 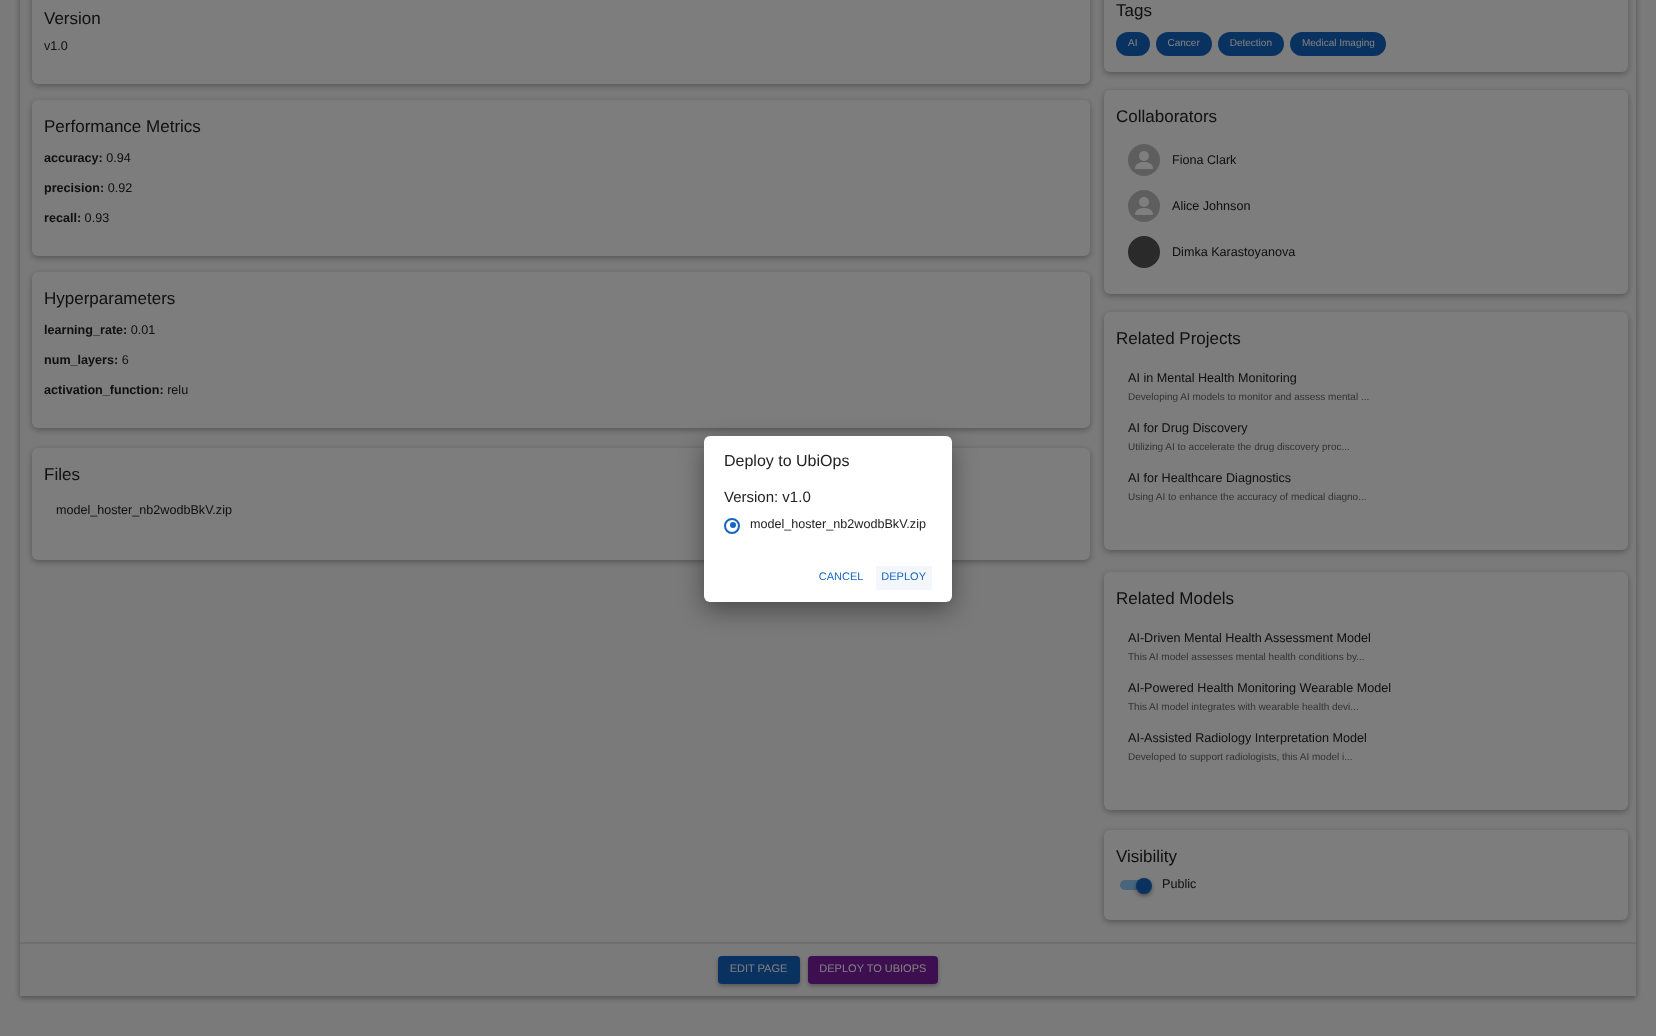 I want to click on card-title: Tags, so click(x=1135, y=10).